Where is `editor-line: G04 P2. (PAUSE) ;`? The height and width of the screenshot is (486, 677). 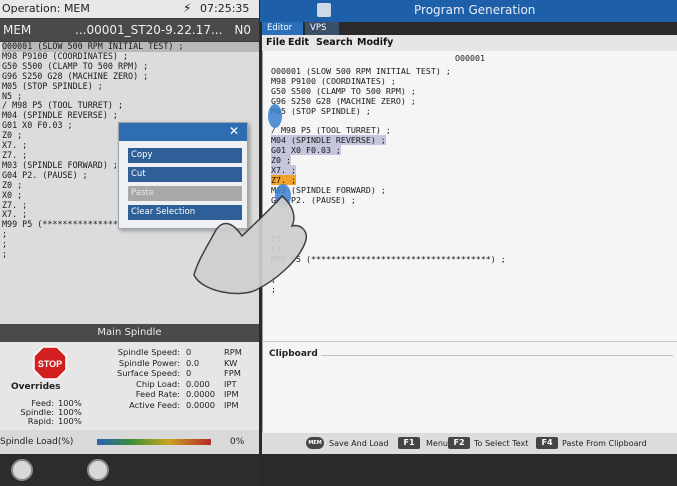
editor-line: G04 P2. (PAUSE) ; is located at coordinates (471, 200).